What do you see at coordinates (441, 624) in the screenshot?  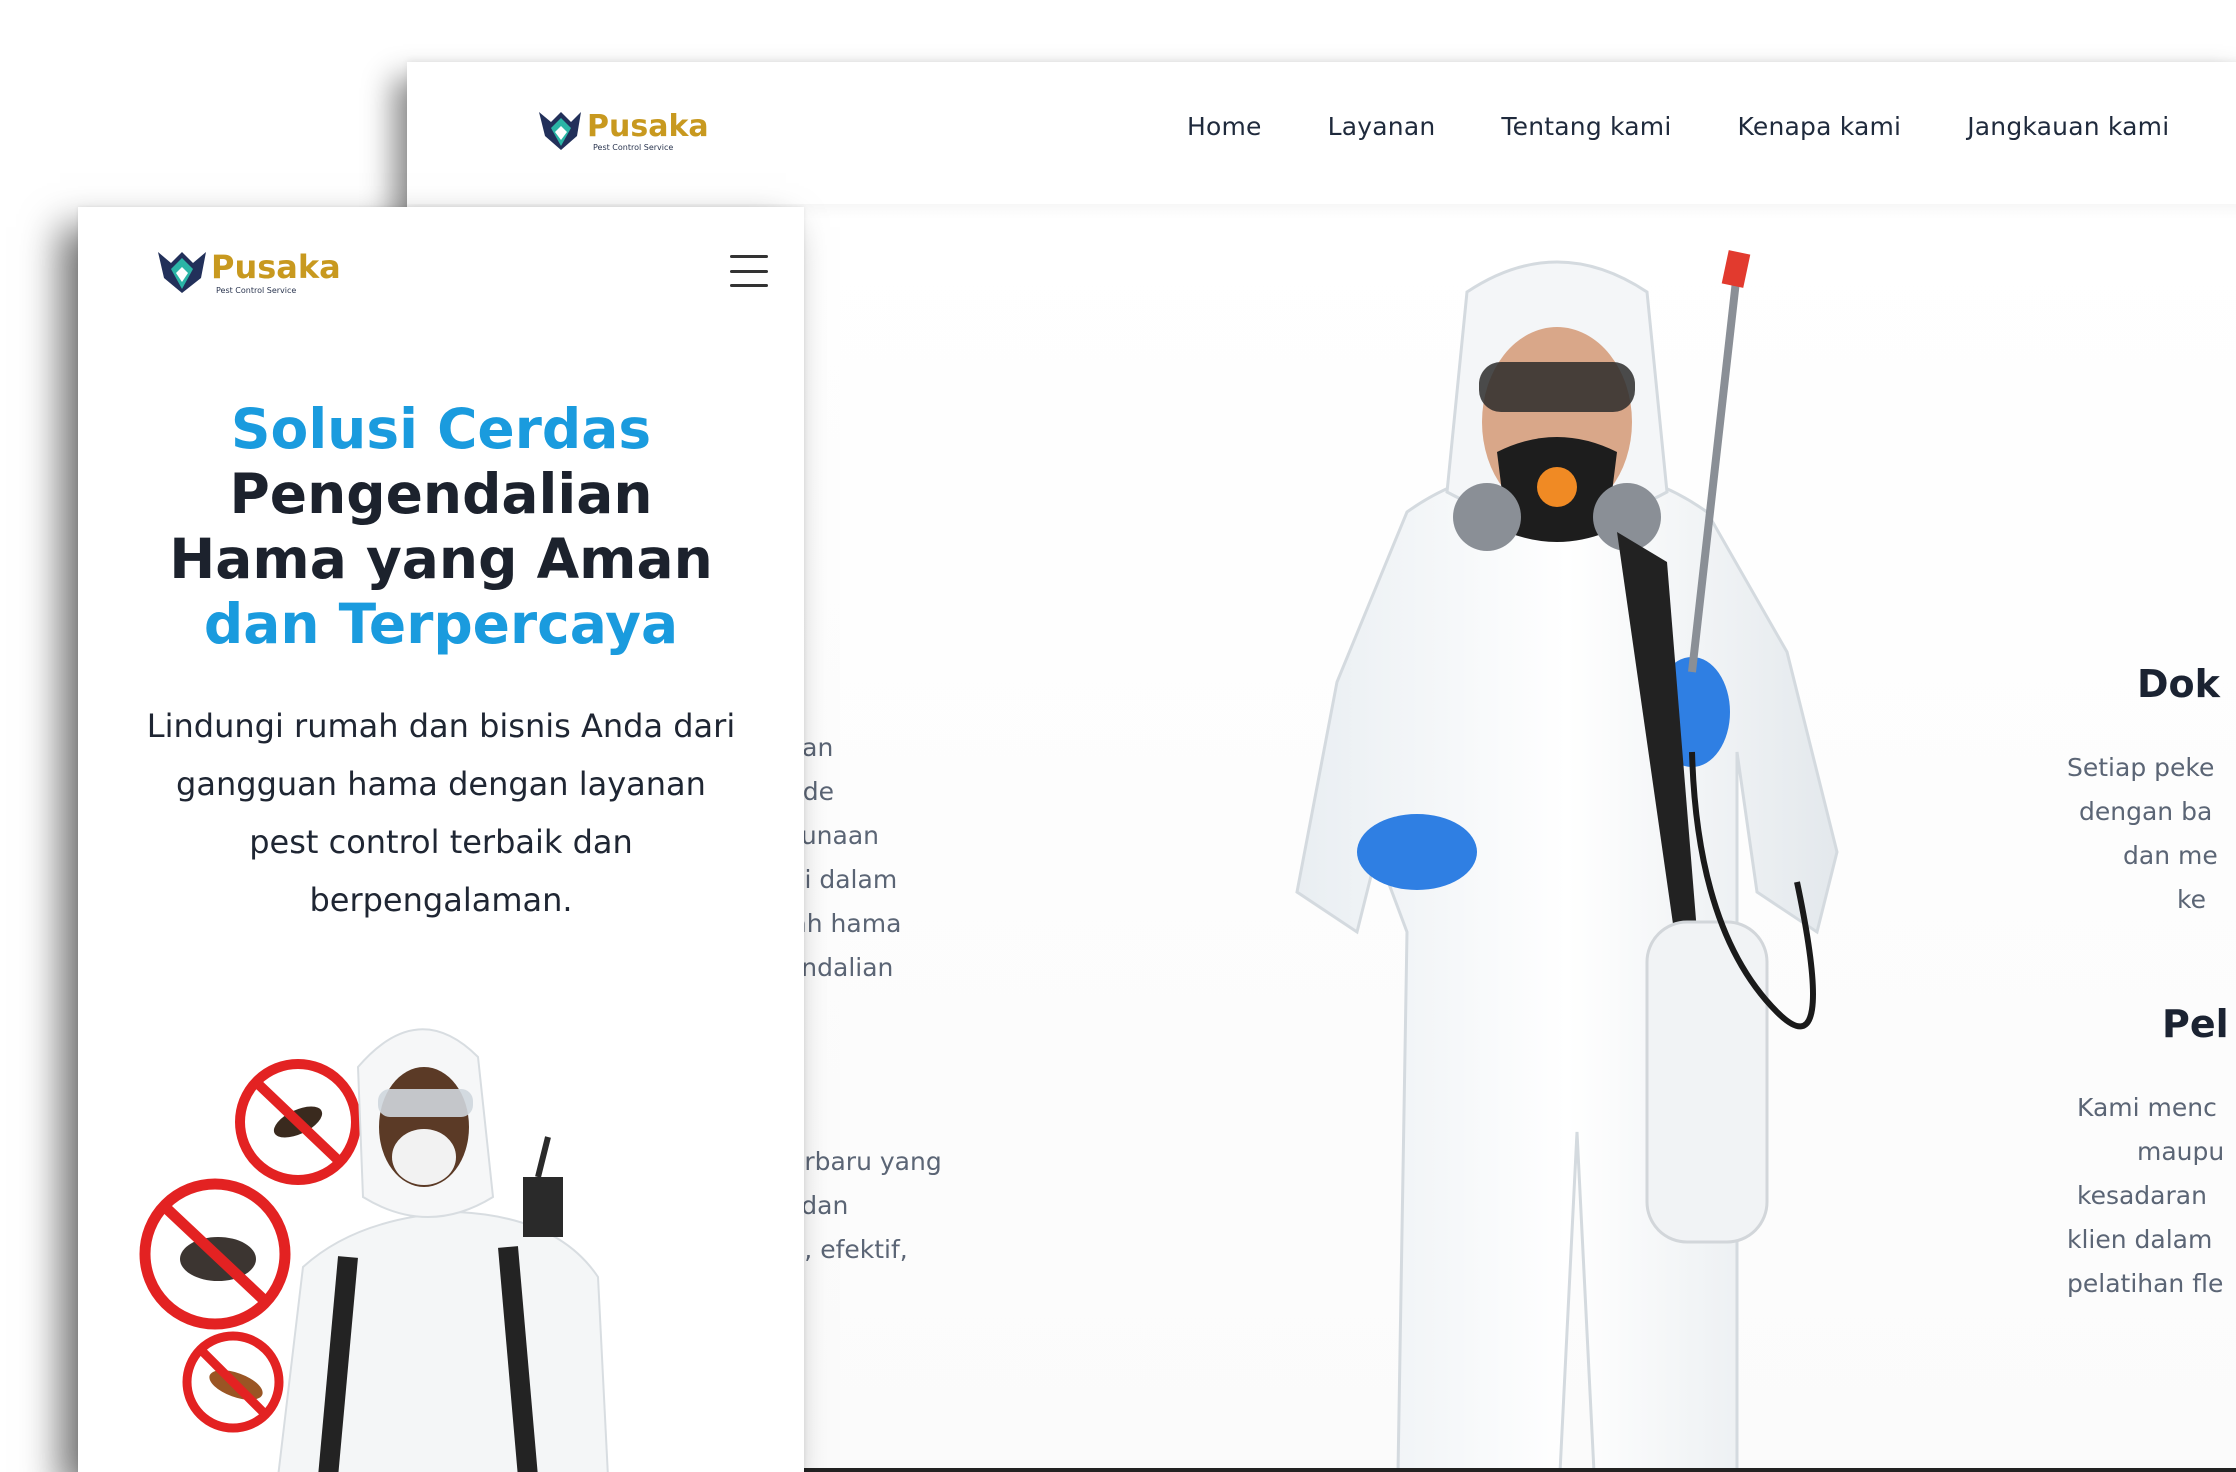 I see `headline-line: dan Terpercaya` at bounding box center [441, 624].